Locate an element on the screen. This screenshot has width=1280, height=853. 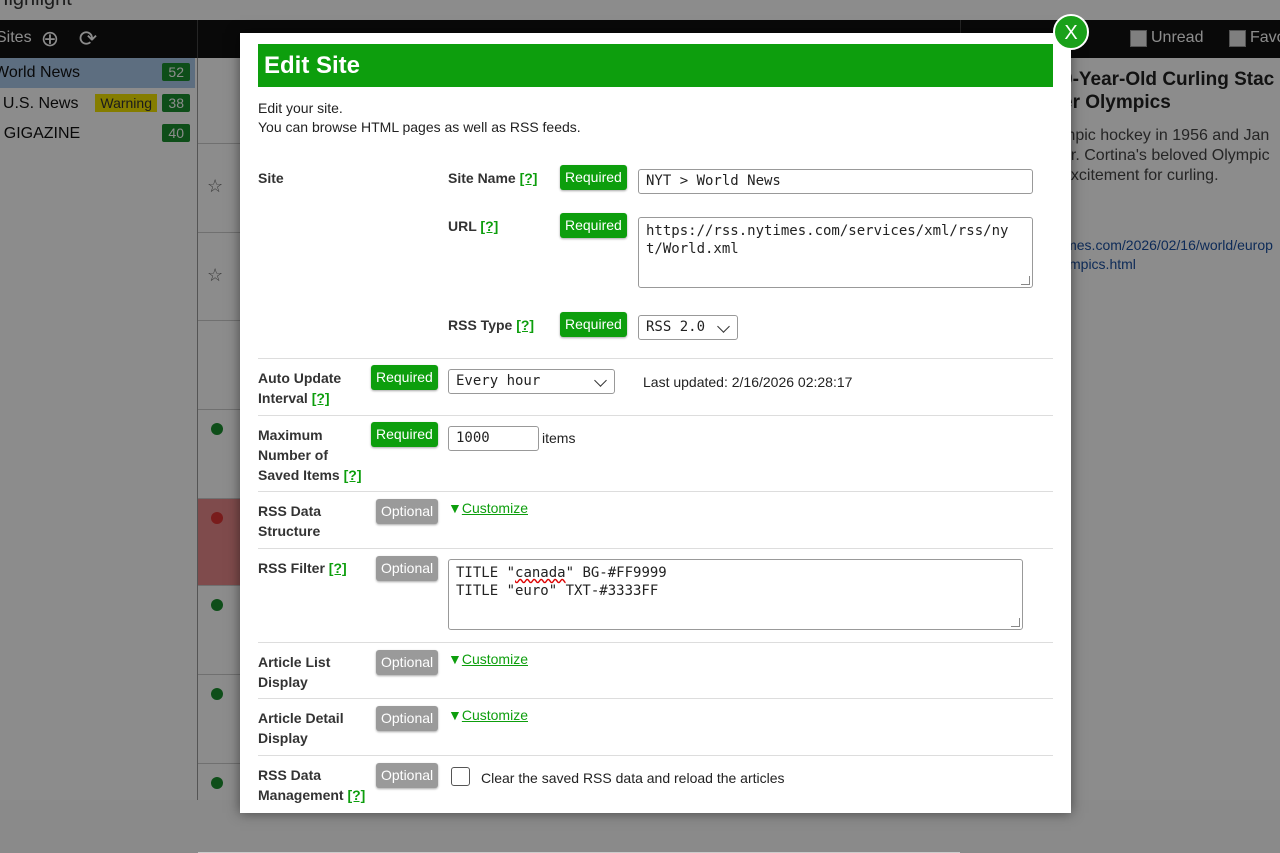
clear-data-checkbox is located at coordinates (460, 776).